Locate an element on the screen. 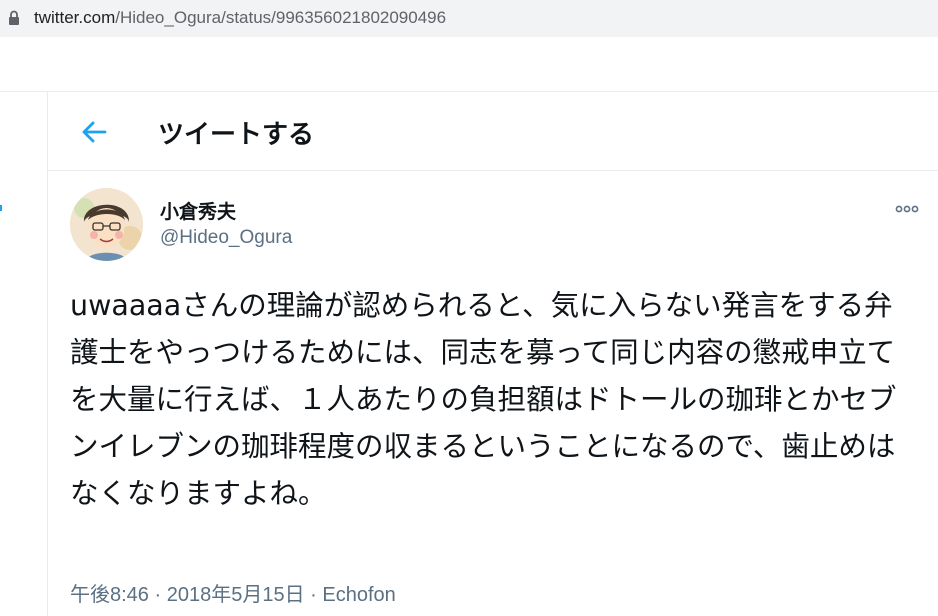 The height and width of the screenshot is (616, 938). tweet-time: 午後8:46 is located at coordinates (109, 595).